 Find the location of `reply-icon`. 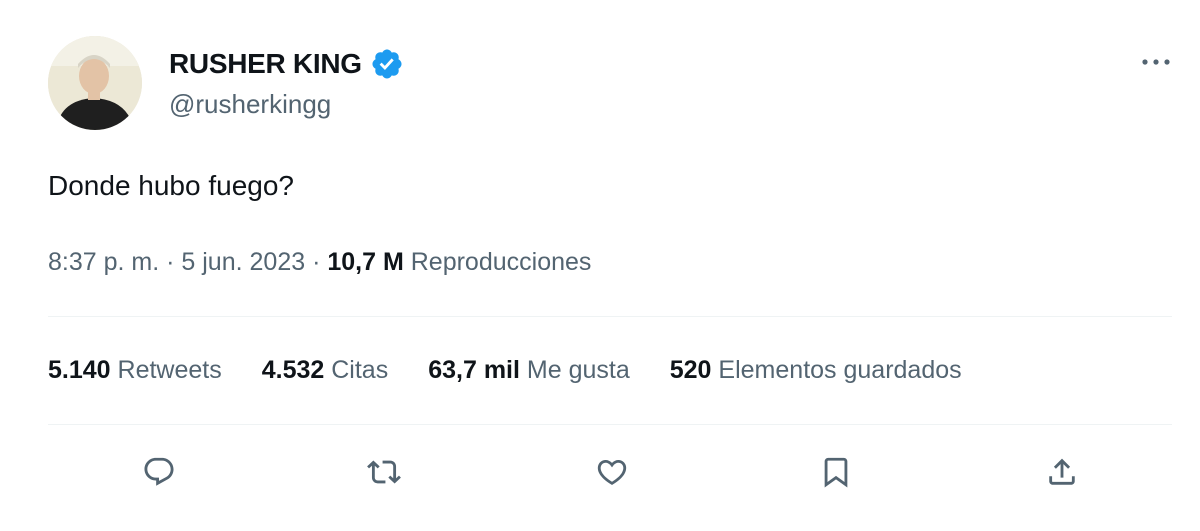

reply-icon is located at coordinates (159, 471).